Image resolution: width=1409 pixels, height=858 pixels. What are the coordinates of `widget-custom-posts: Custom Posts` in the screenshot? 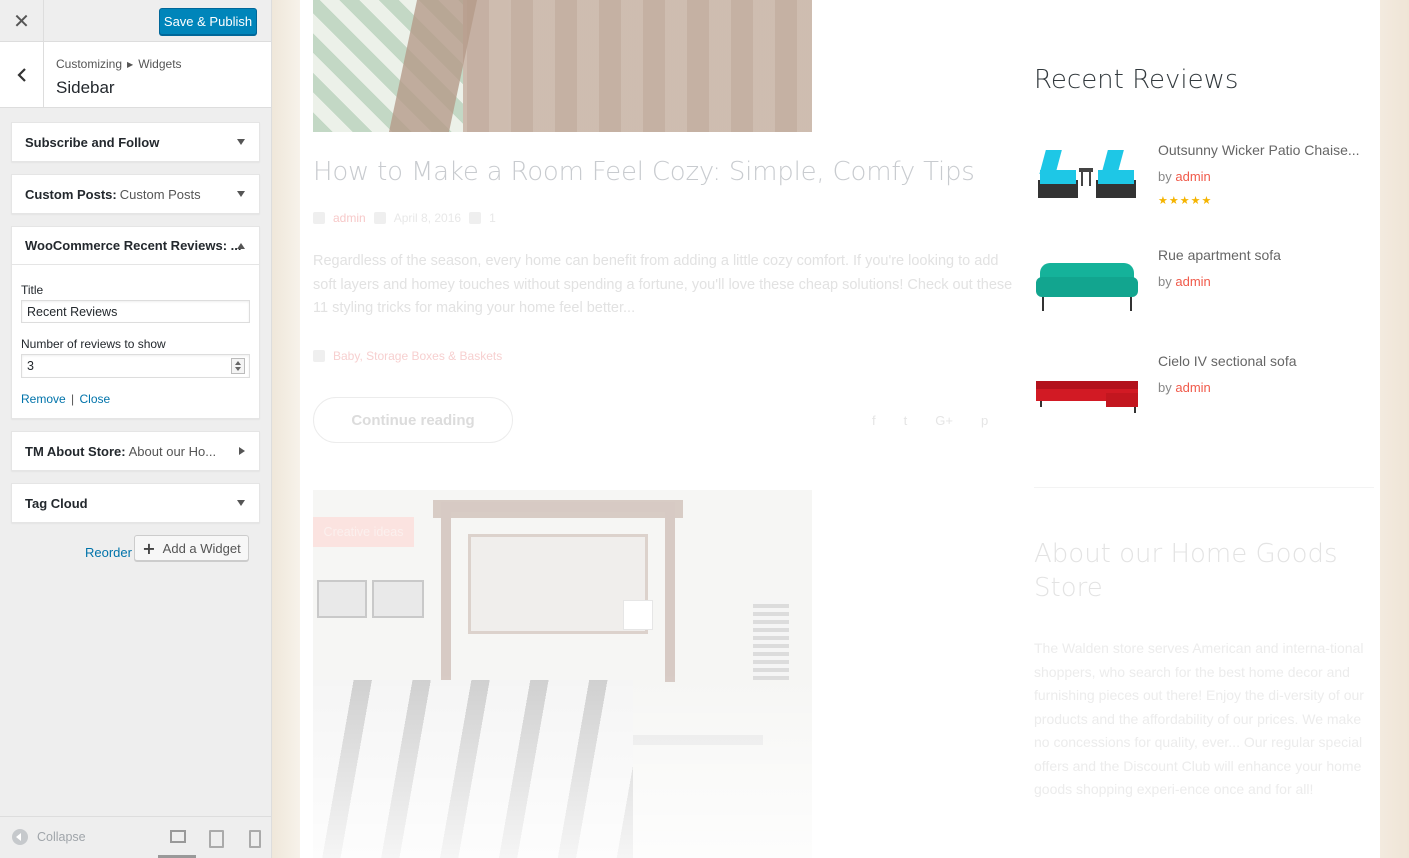 It's located at (135, 194).